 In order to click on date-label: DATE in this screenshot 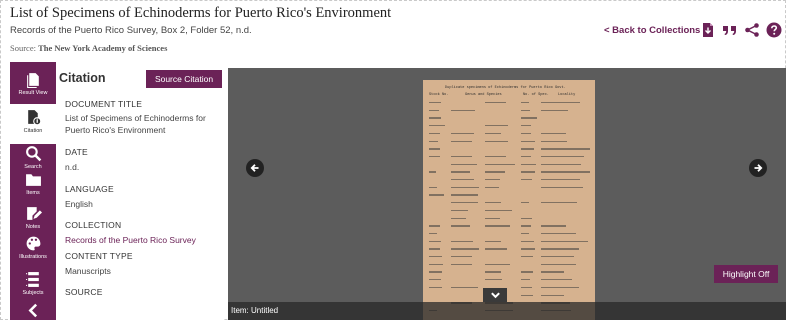, I will do `click(76, 152)`.